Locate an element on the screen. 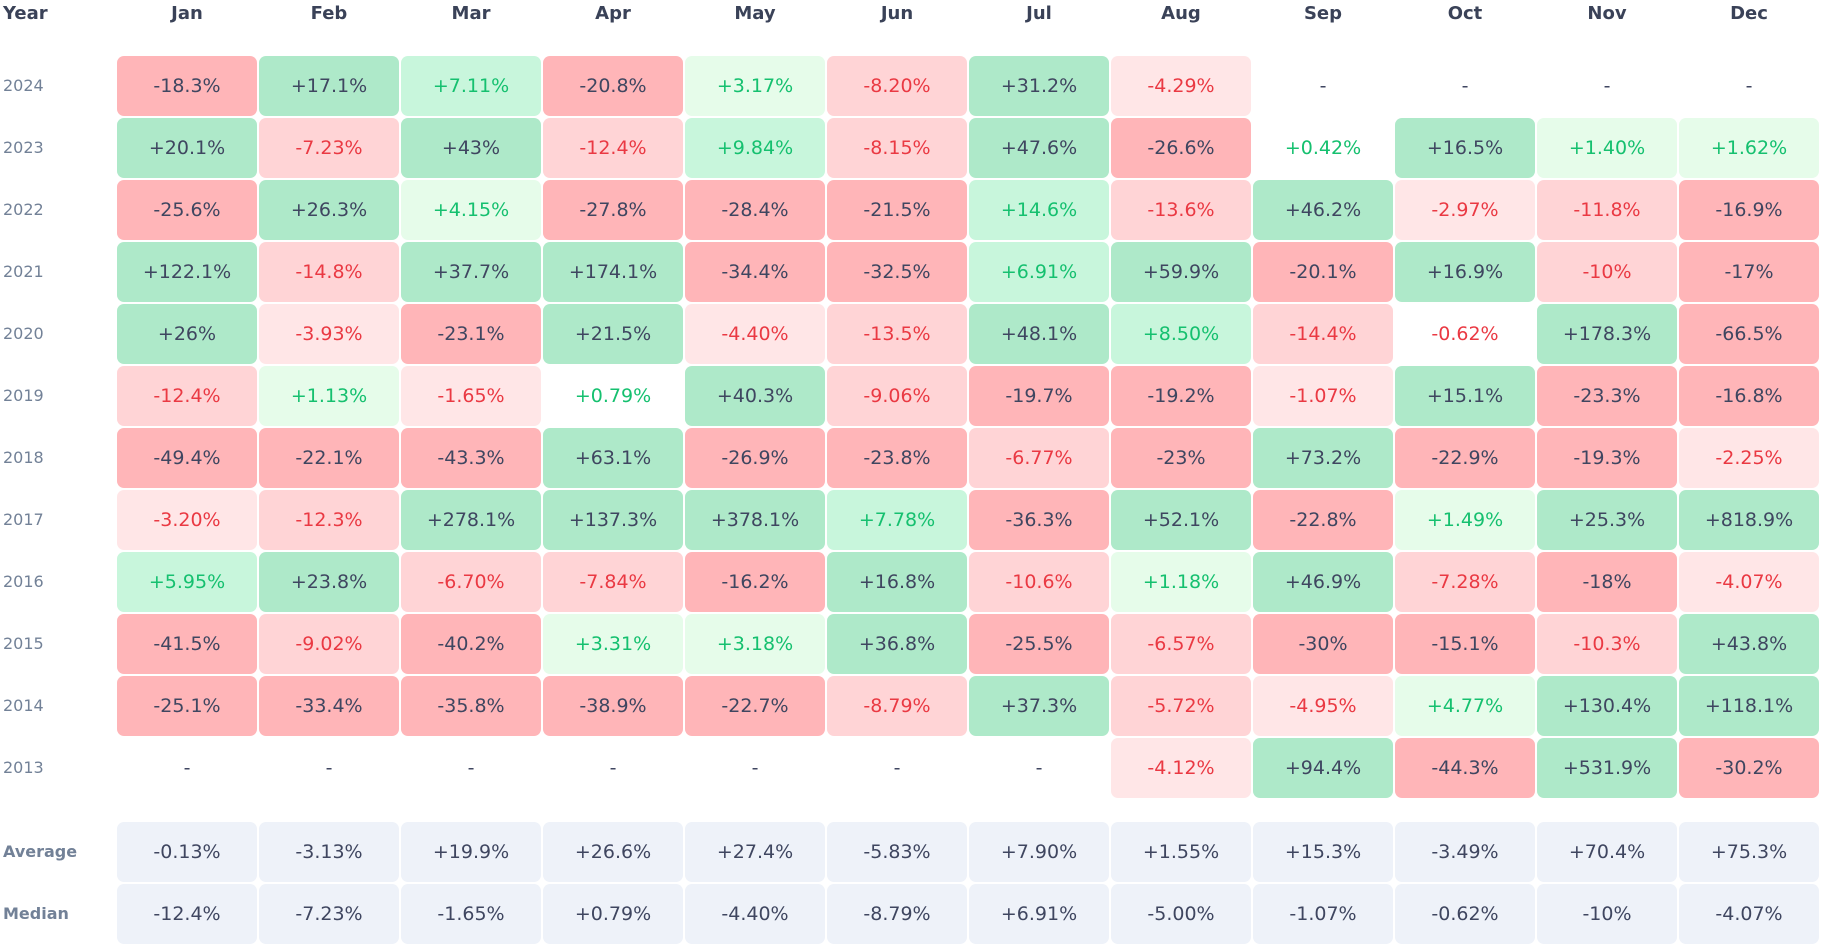 The image size is (1822, 945). heatmap-cell: -21.5% is located at coordinates (897, 210).